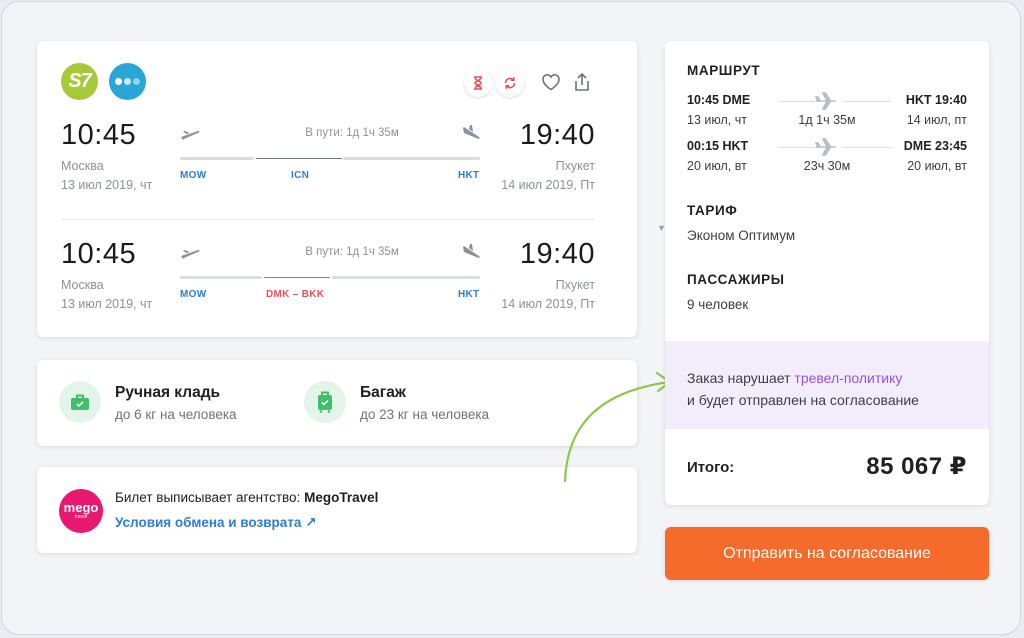  What do you see at coordinates (717, 120) in the screenshot?
I see `route-departure-date: 13 июл, чт` at bounding box center [717, 120].